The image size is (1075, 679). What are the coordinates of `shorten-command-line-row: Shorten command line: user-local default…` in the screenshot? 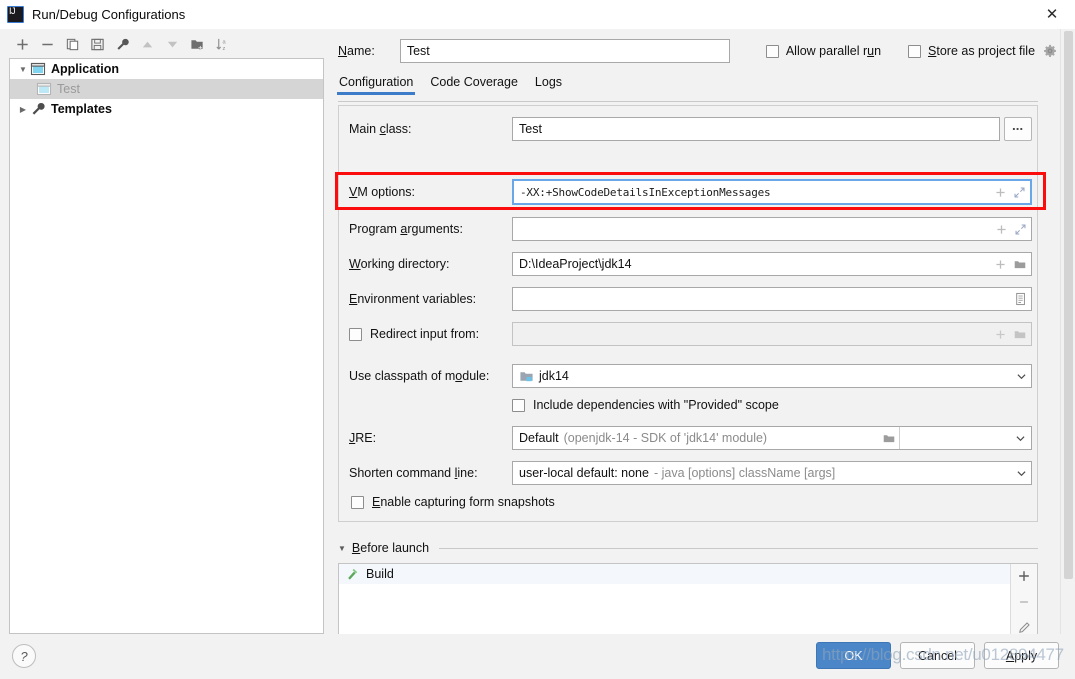 It's located at (690, 473).